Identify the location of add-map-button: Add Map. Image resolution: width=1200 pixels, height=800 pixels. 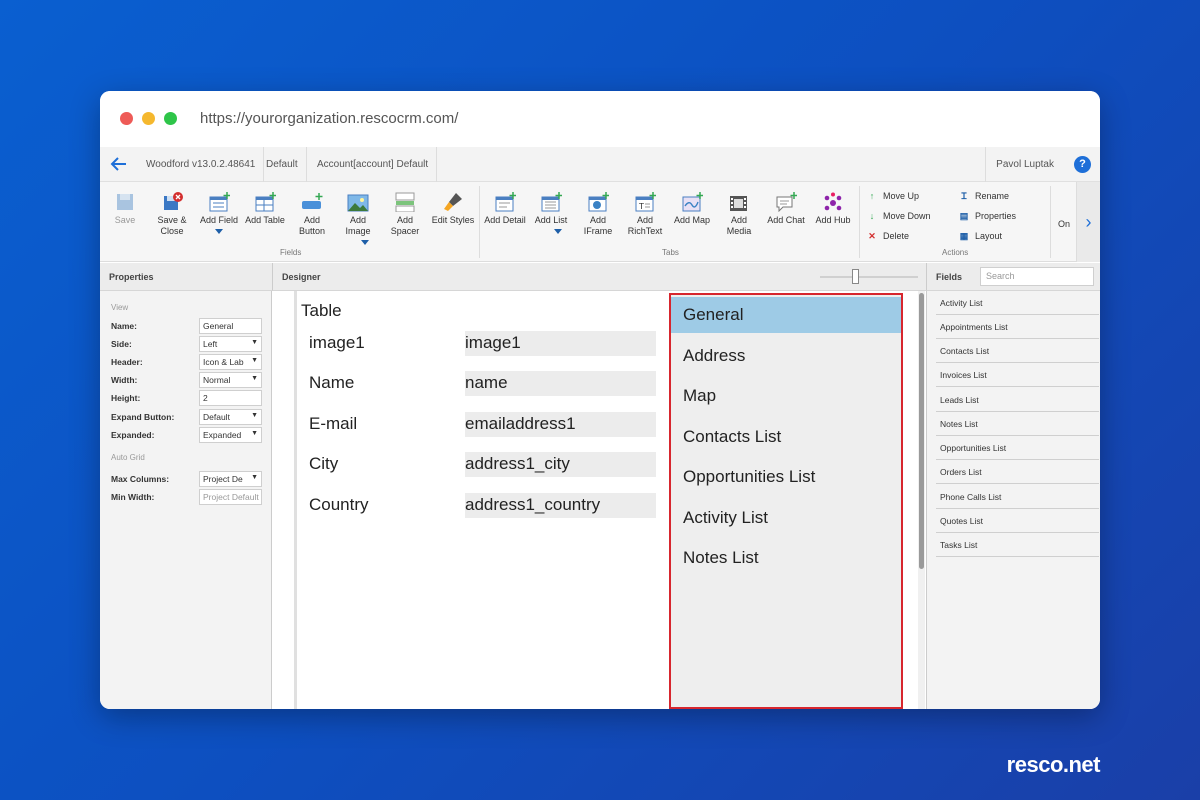
(692, 209).